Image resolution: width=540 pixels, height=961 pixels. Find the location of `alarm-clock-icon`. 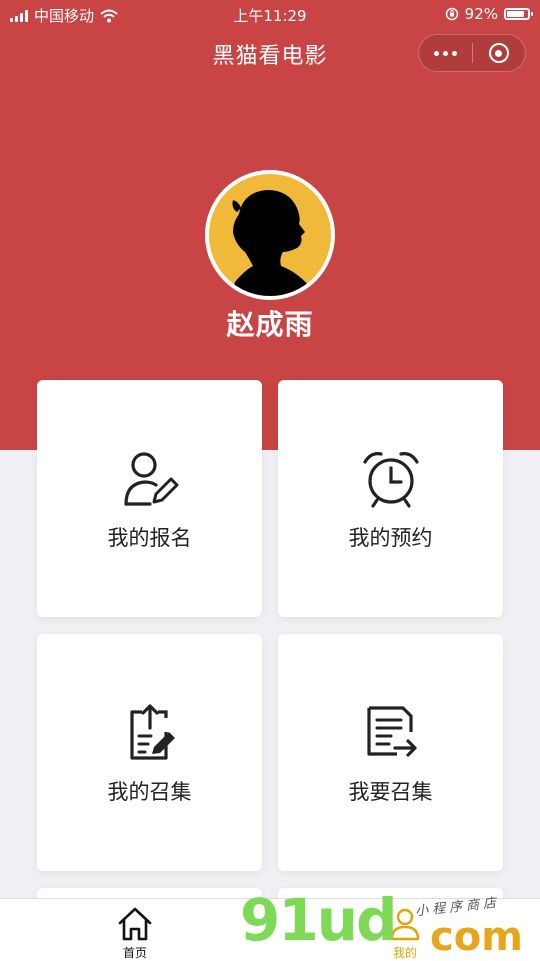

alarm-clock-icon is located at coordinates (390, 480).